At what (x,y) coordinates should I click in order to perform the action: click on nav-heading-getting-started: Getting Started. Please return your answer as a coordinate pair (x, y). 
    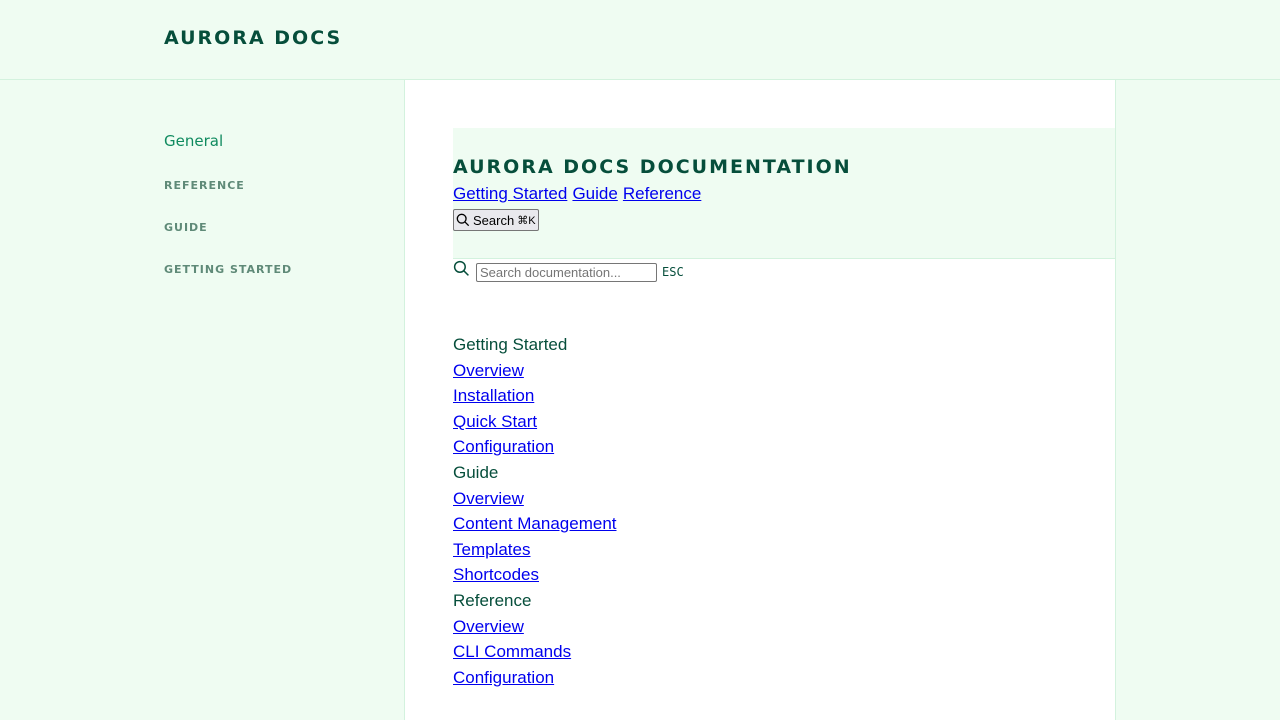
    Looking at the image, I should click on (510, 344).